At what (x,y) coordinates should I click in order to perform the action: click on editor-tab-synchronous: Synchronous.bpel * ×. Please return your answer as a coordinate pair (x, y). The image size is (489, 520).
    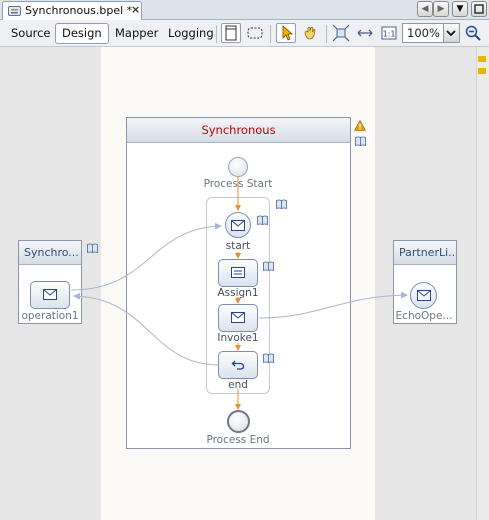
    Looking at the image, I should click on (72, 10).